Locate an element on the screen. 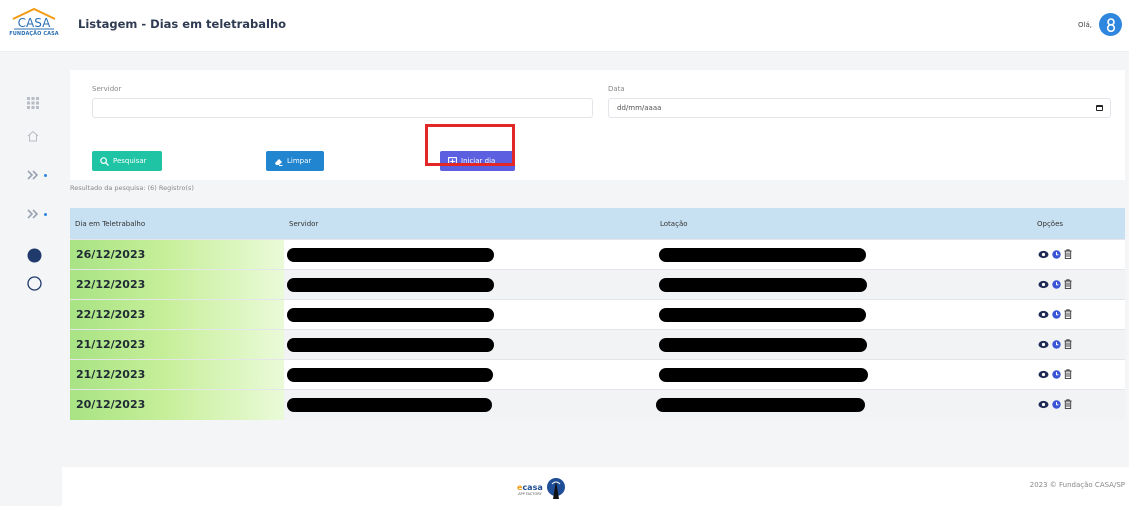 Image resolution: width=1129 pixels, height=506 pixels. column-header-date: Dia em Teletrabalho is located at coordinates (110, 224).